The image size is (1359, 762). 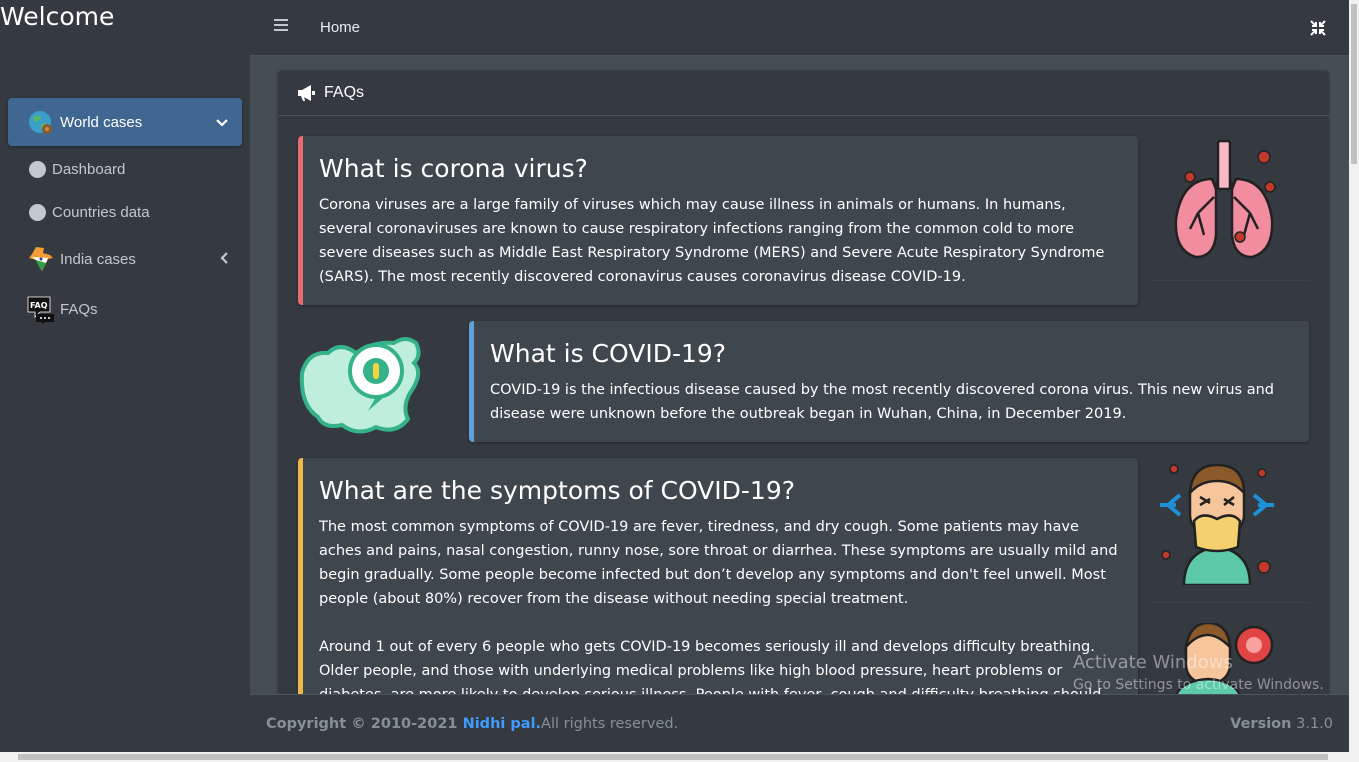 What do you see at coordinates (43, 259) in the screenshot?
I see `india-map-icon` at bounding box center [43, 259].